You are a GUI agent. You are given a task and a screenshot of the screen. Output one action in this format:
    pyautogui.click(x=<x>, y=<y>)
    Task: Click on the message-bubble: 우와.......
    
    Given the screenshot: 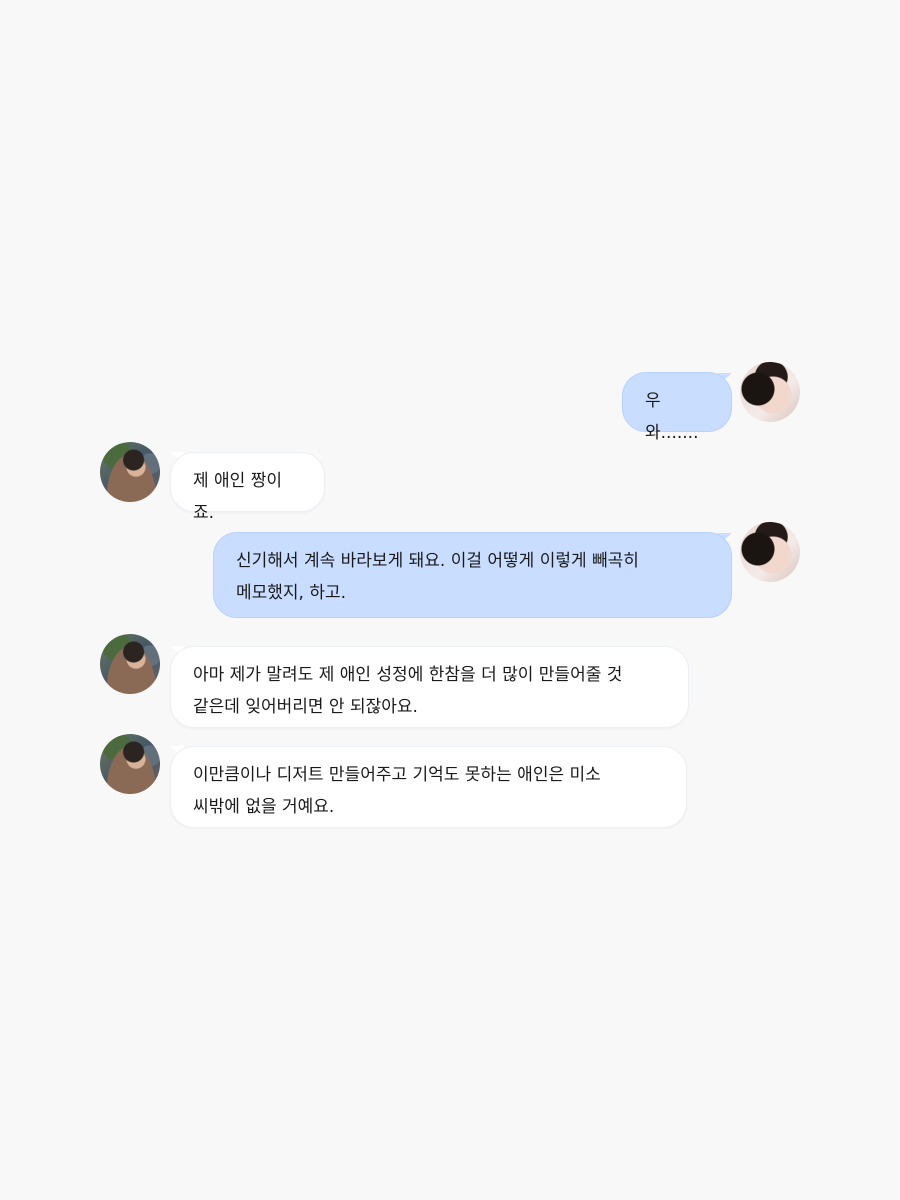 What is the action you would take?
    pyautogui.click(x=677, y=407)
    